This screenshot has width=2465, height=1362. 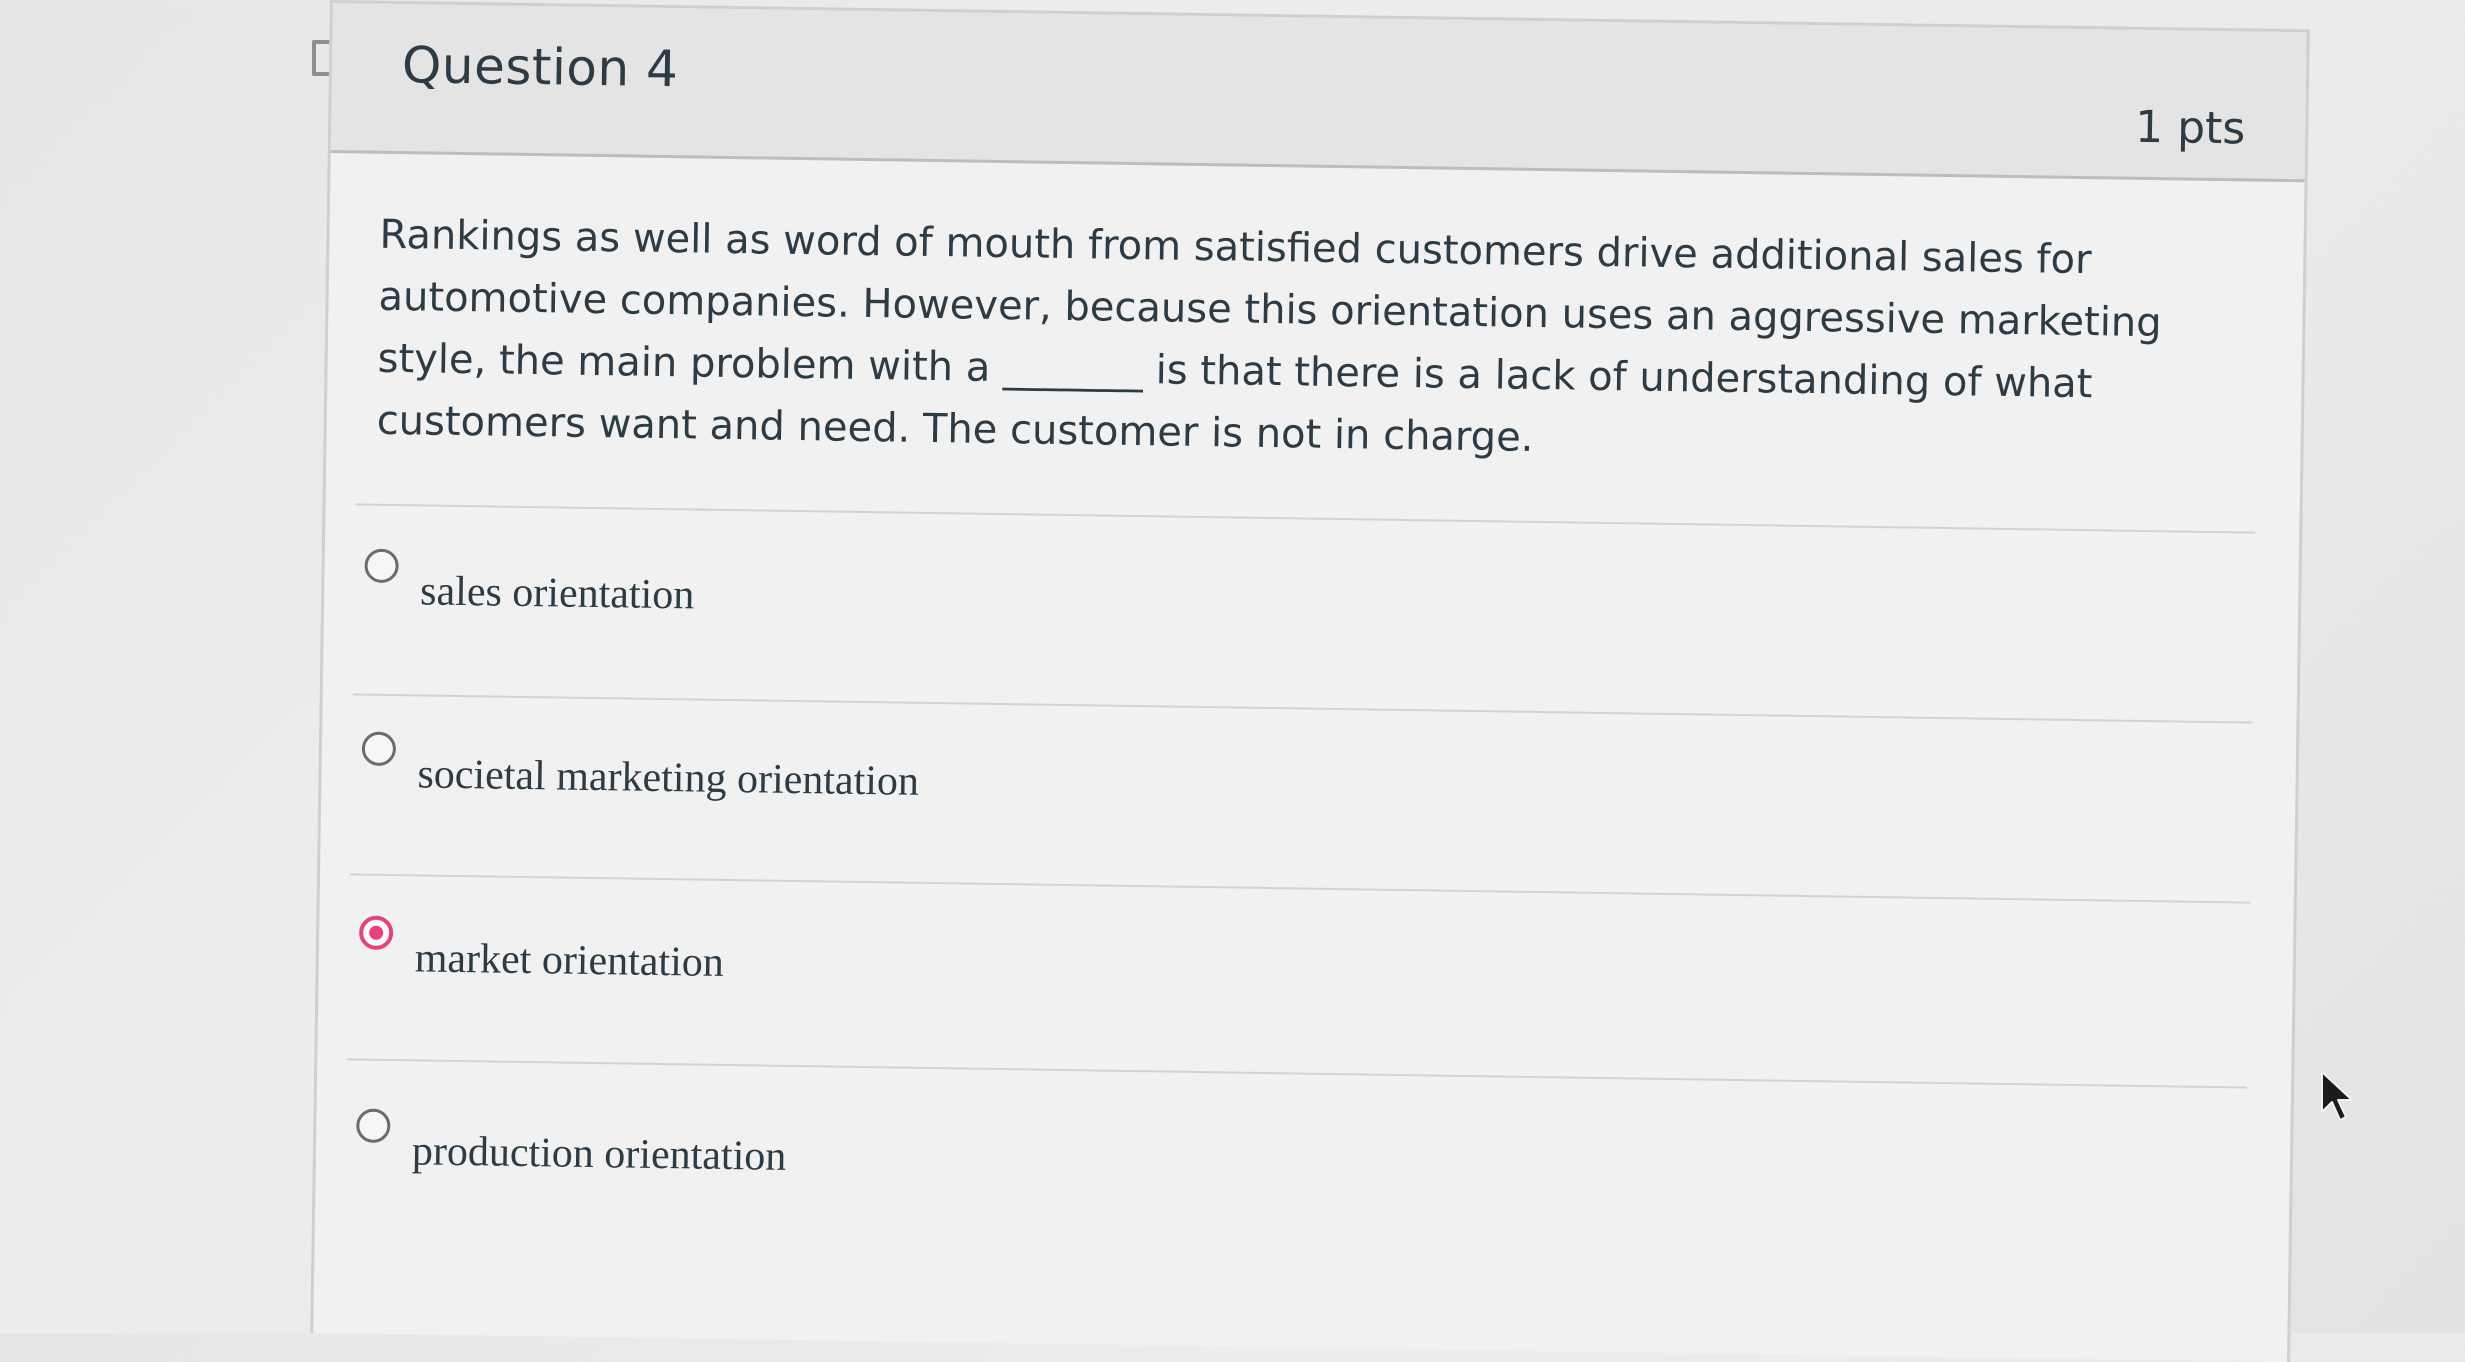 I want to click on question-header: Question 4 1 pts, so click(x=1318, y=93).